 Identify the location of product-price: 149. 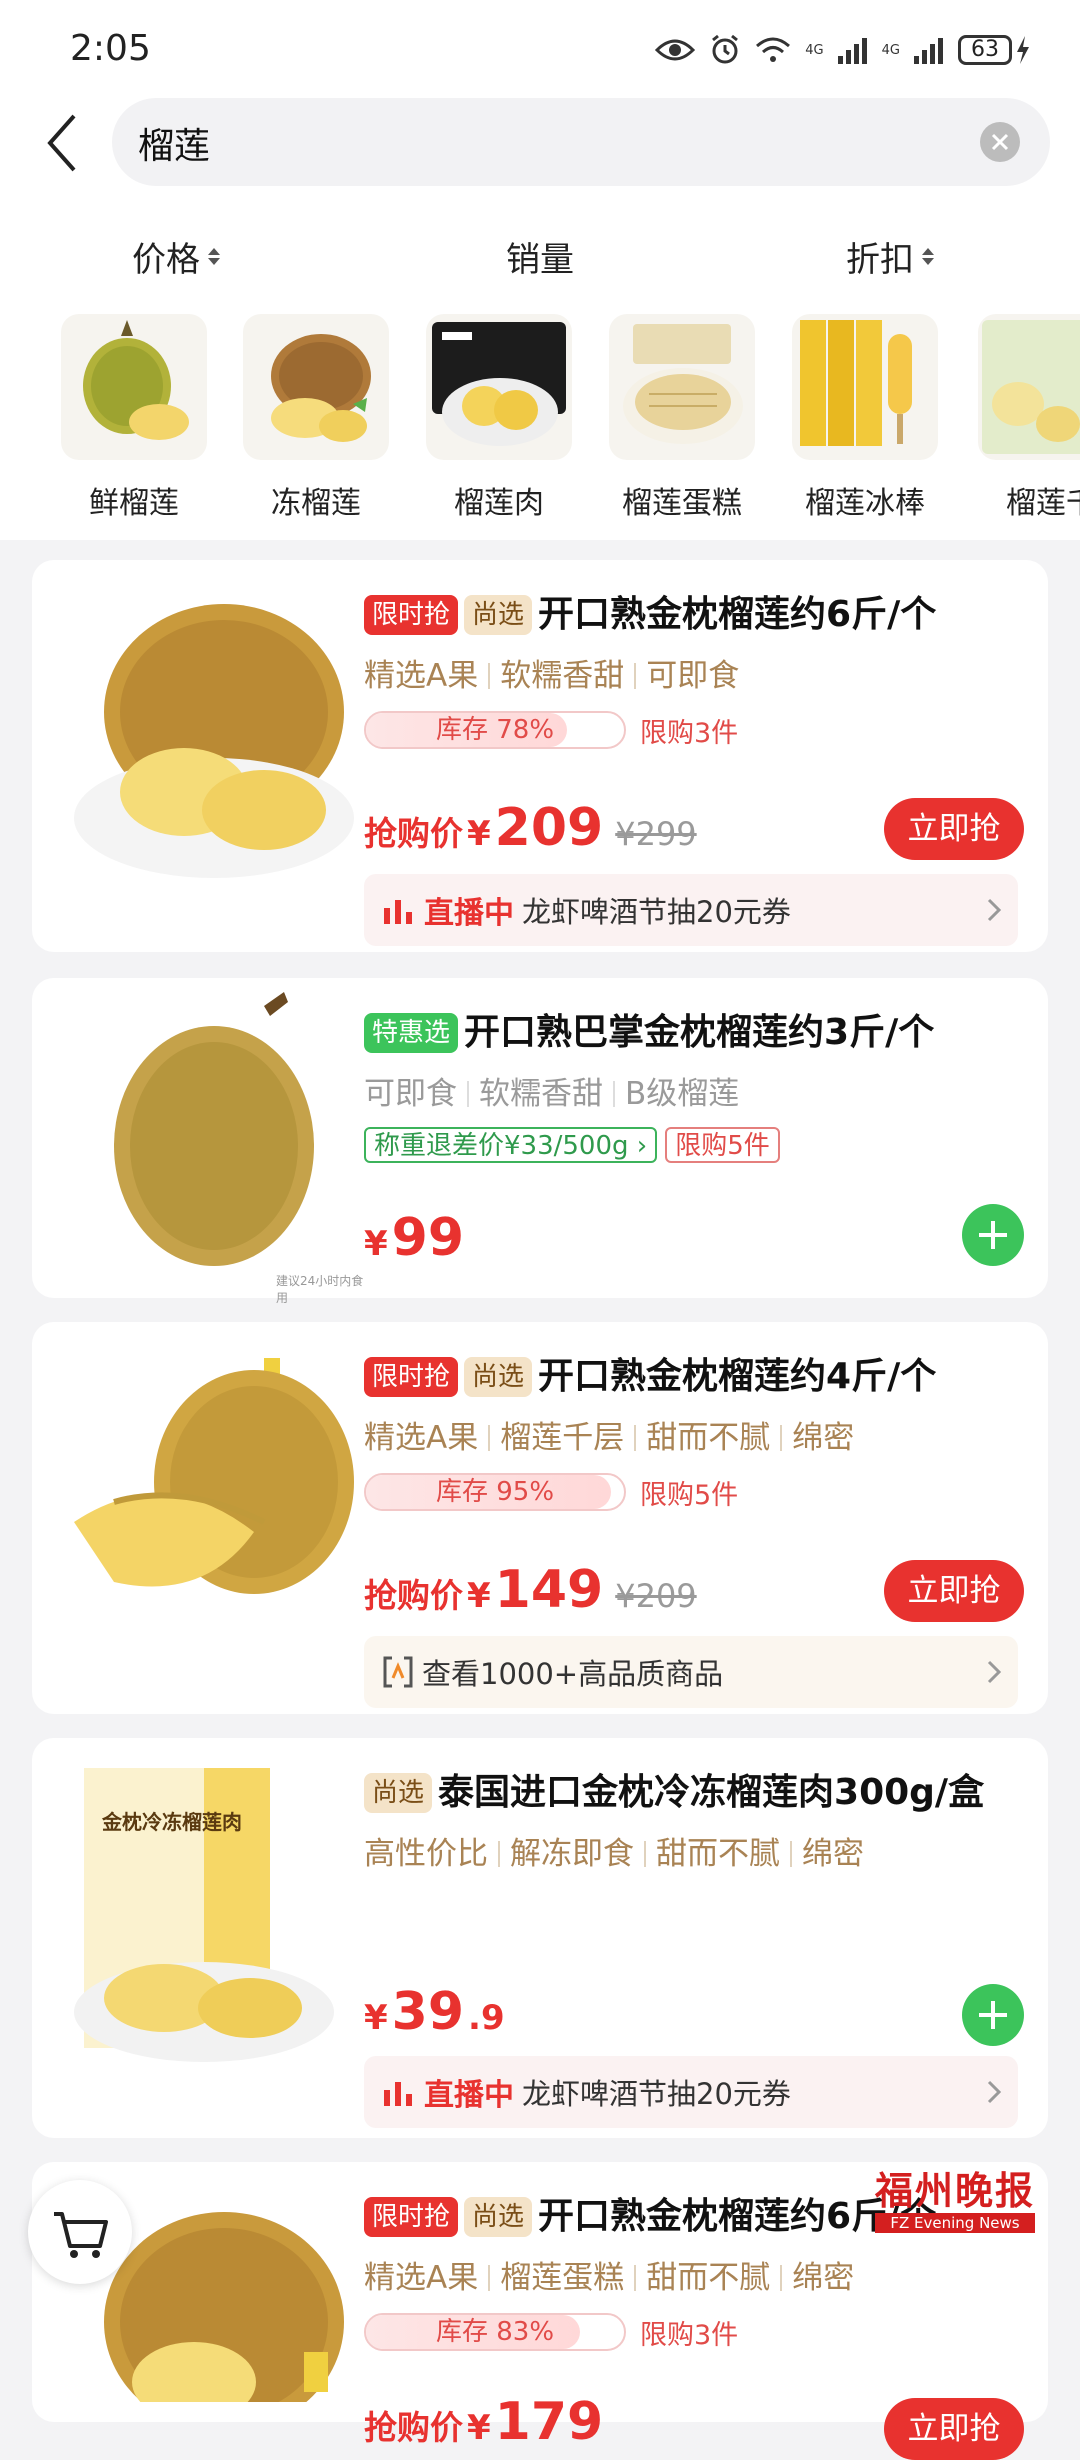
(549, 1590).